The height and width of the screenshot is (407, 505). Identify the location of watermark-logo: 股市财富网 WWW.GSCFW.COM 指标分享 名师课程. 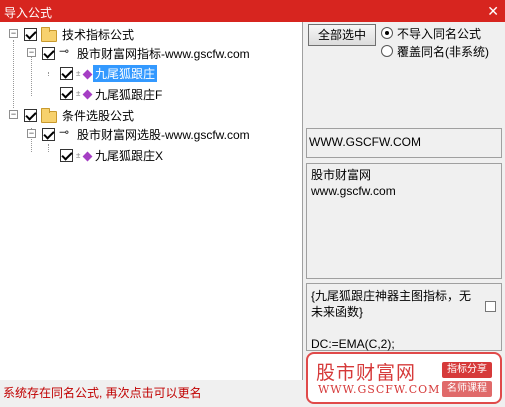
(404, 378).